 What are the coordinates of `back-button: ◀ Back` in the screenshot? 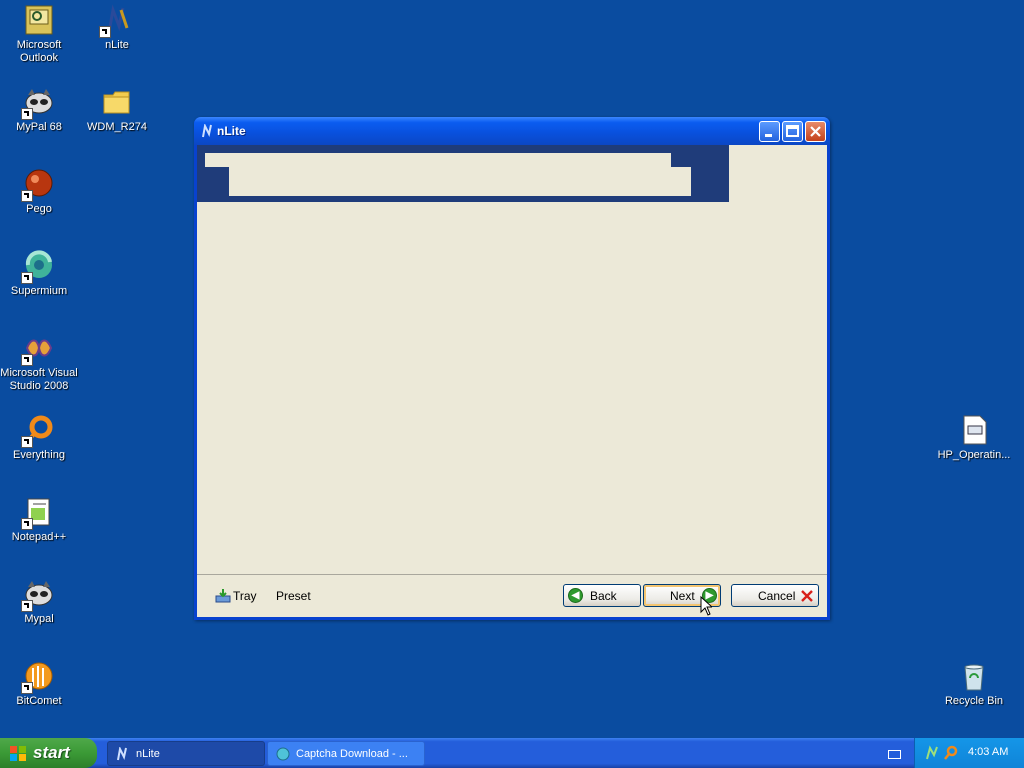 It's located at (602, 595).